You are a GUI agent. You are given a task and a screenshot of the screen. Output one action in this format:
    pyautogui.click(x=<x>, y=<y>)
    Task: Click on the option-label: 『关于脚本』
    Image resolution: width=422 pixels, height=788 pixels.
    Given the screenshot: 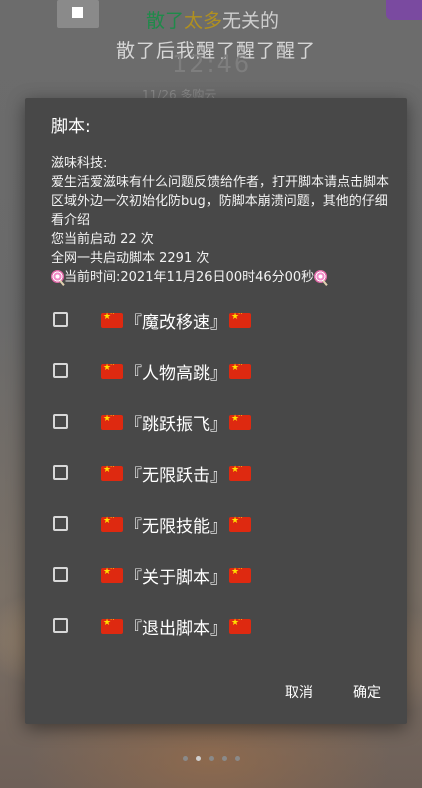 What is the action you would take?
    pyautogui.click(x=176, y=575)
    